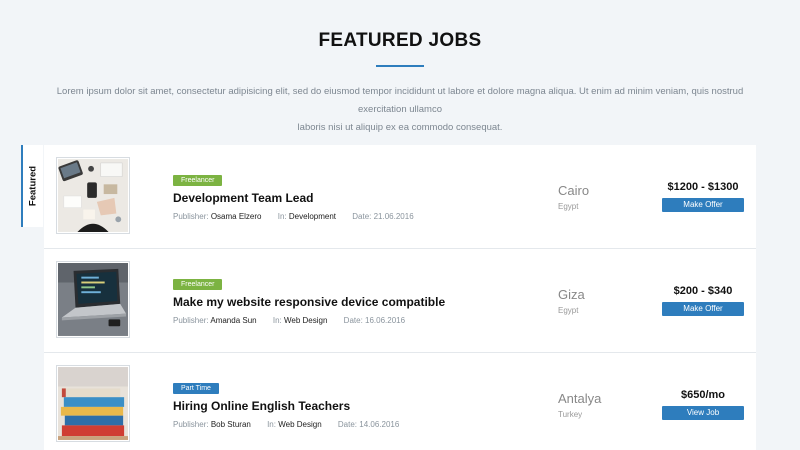 The width and height of the screenshot is (800, 450). What do you see at coordinates (703, 187) in the screenshot?
I see `job-price: $1200 - $1300` at bounding box center [703, 187].